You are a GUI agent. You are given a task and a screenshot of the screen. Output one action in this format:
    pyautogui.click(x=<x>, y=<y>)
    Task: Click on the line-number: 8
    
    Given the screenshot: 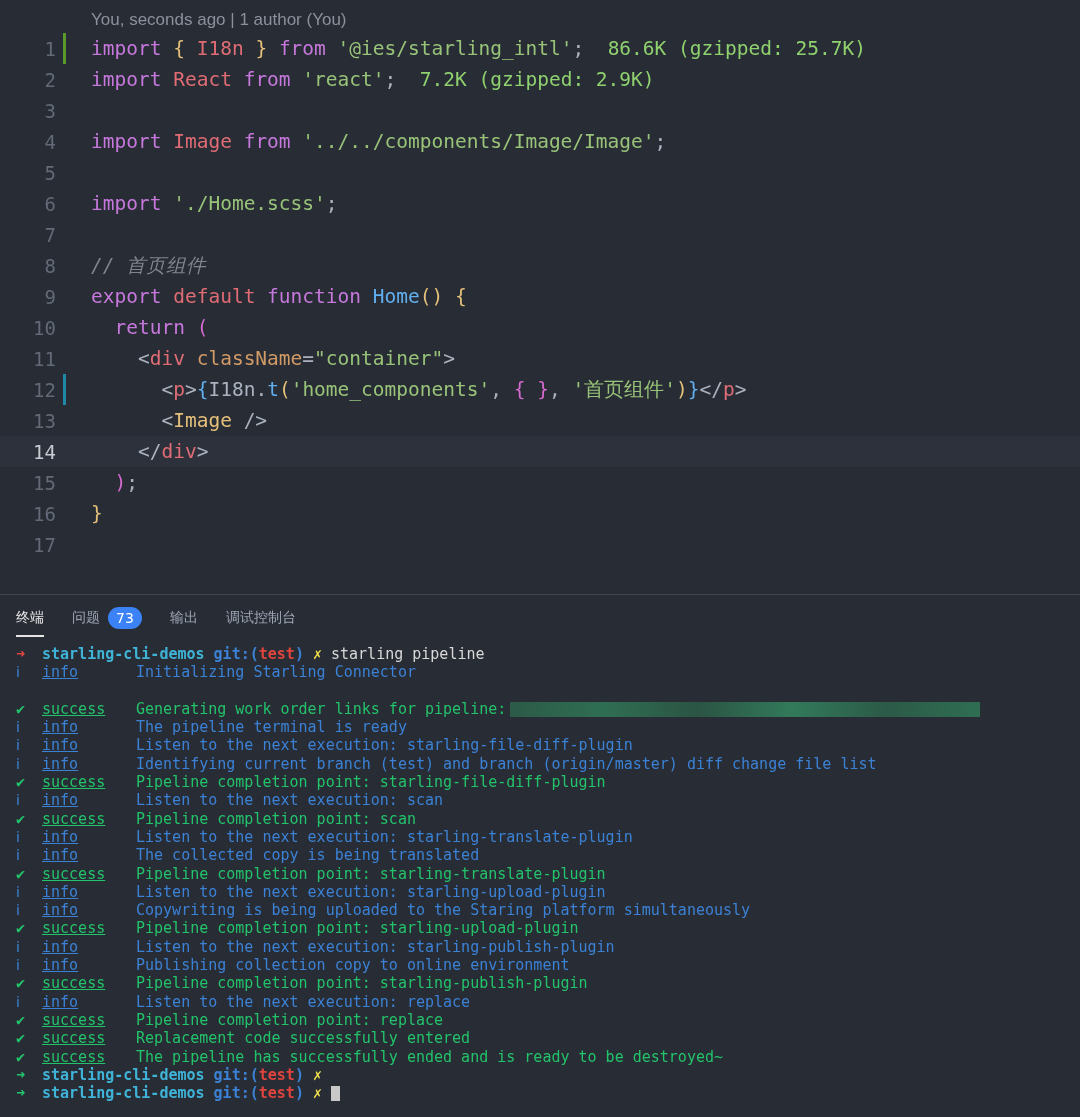 What is the action you would take?
    pyautogui.click(x=49, y=265)
    